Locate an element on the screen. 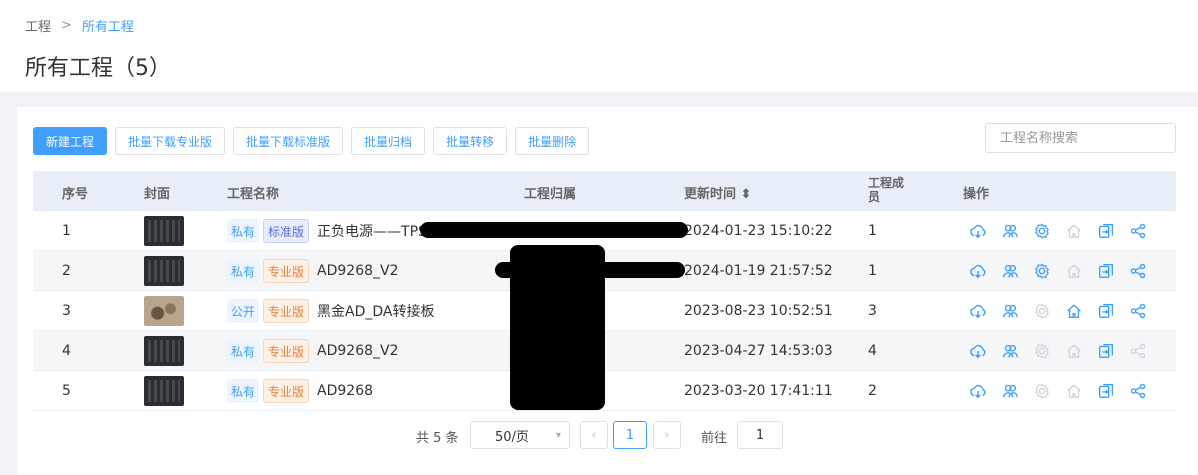  breadcrumb: 工程 > 所有工程 is located at coordinates (79, 25).